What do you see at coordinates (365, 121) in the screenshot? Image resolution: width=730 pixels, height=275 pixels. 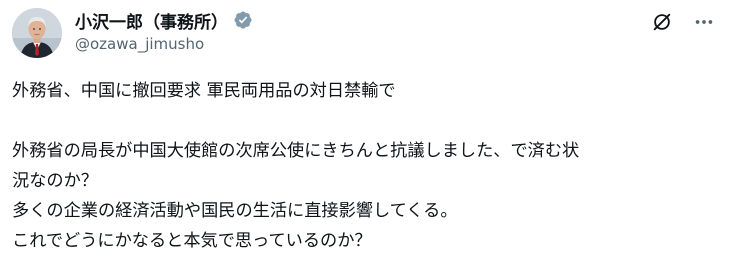 I see `post-text-line-blank` at bounding box center [365, 121].